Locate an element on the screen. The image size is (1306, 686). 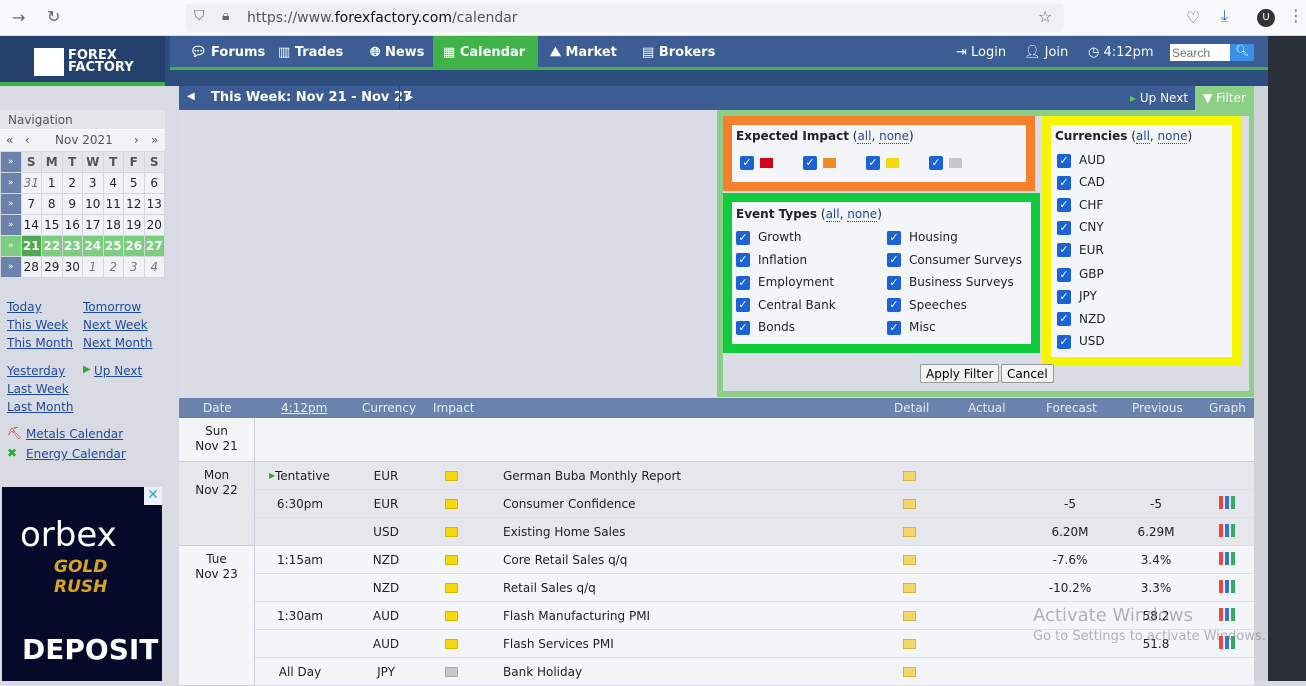
currencies-none-link: none is located at coordinates (1172, 136).